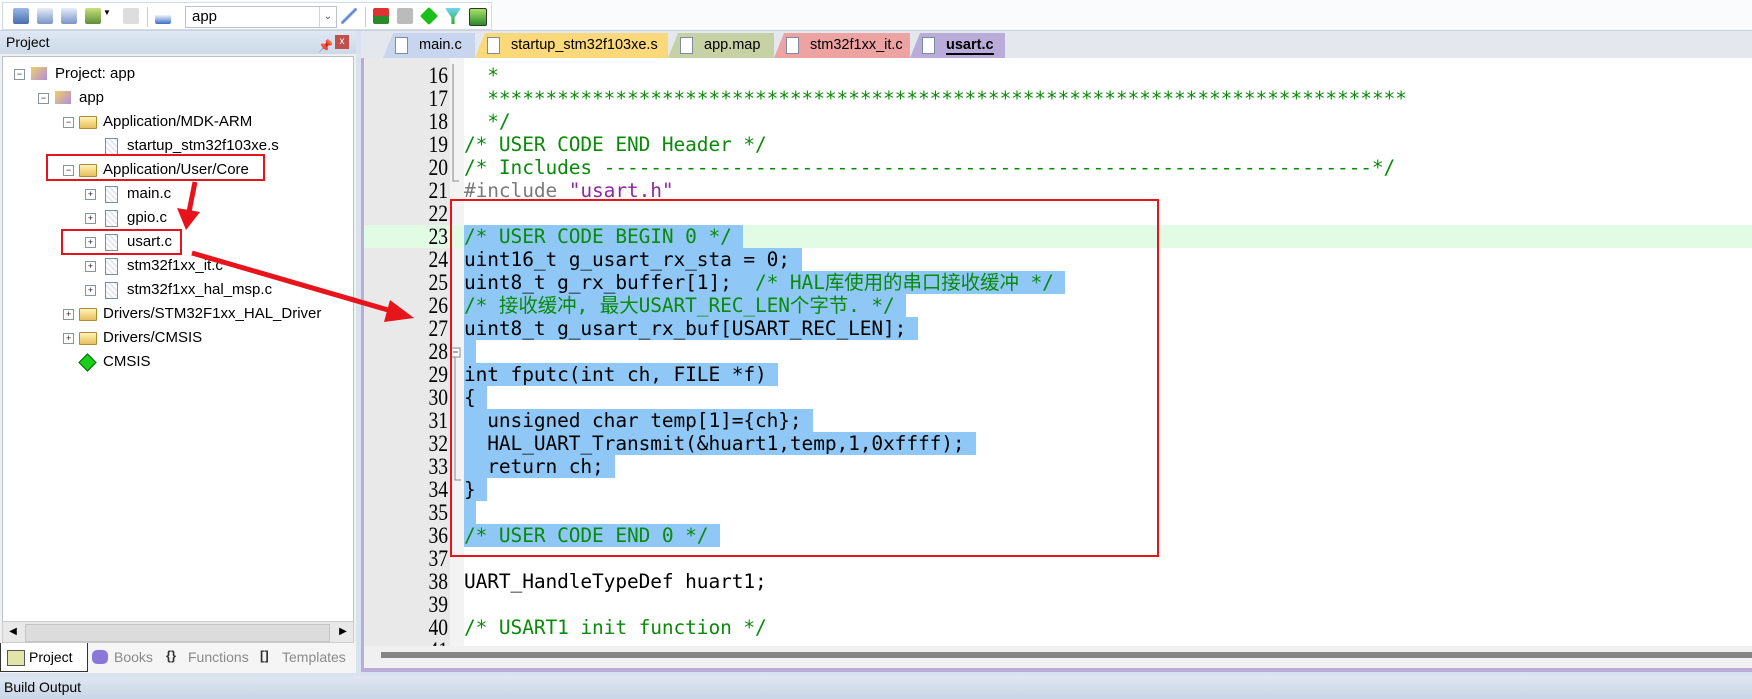 Image resolution: width=1752 pixels, height=699 pixels. I want to click on panel-tab-project: Project, so click(44, 657).